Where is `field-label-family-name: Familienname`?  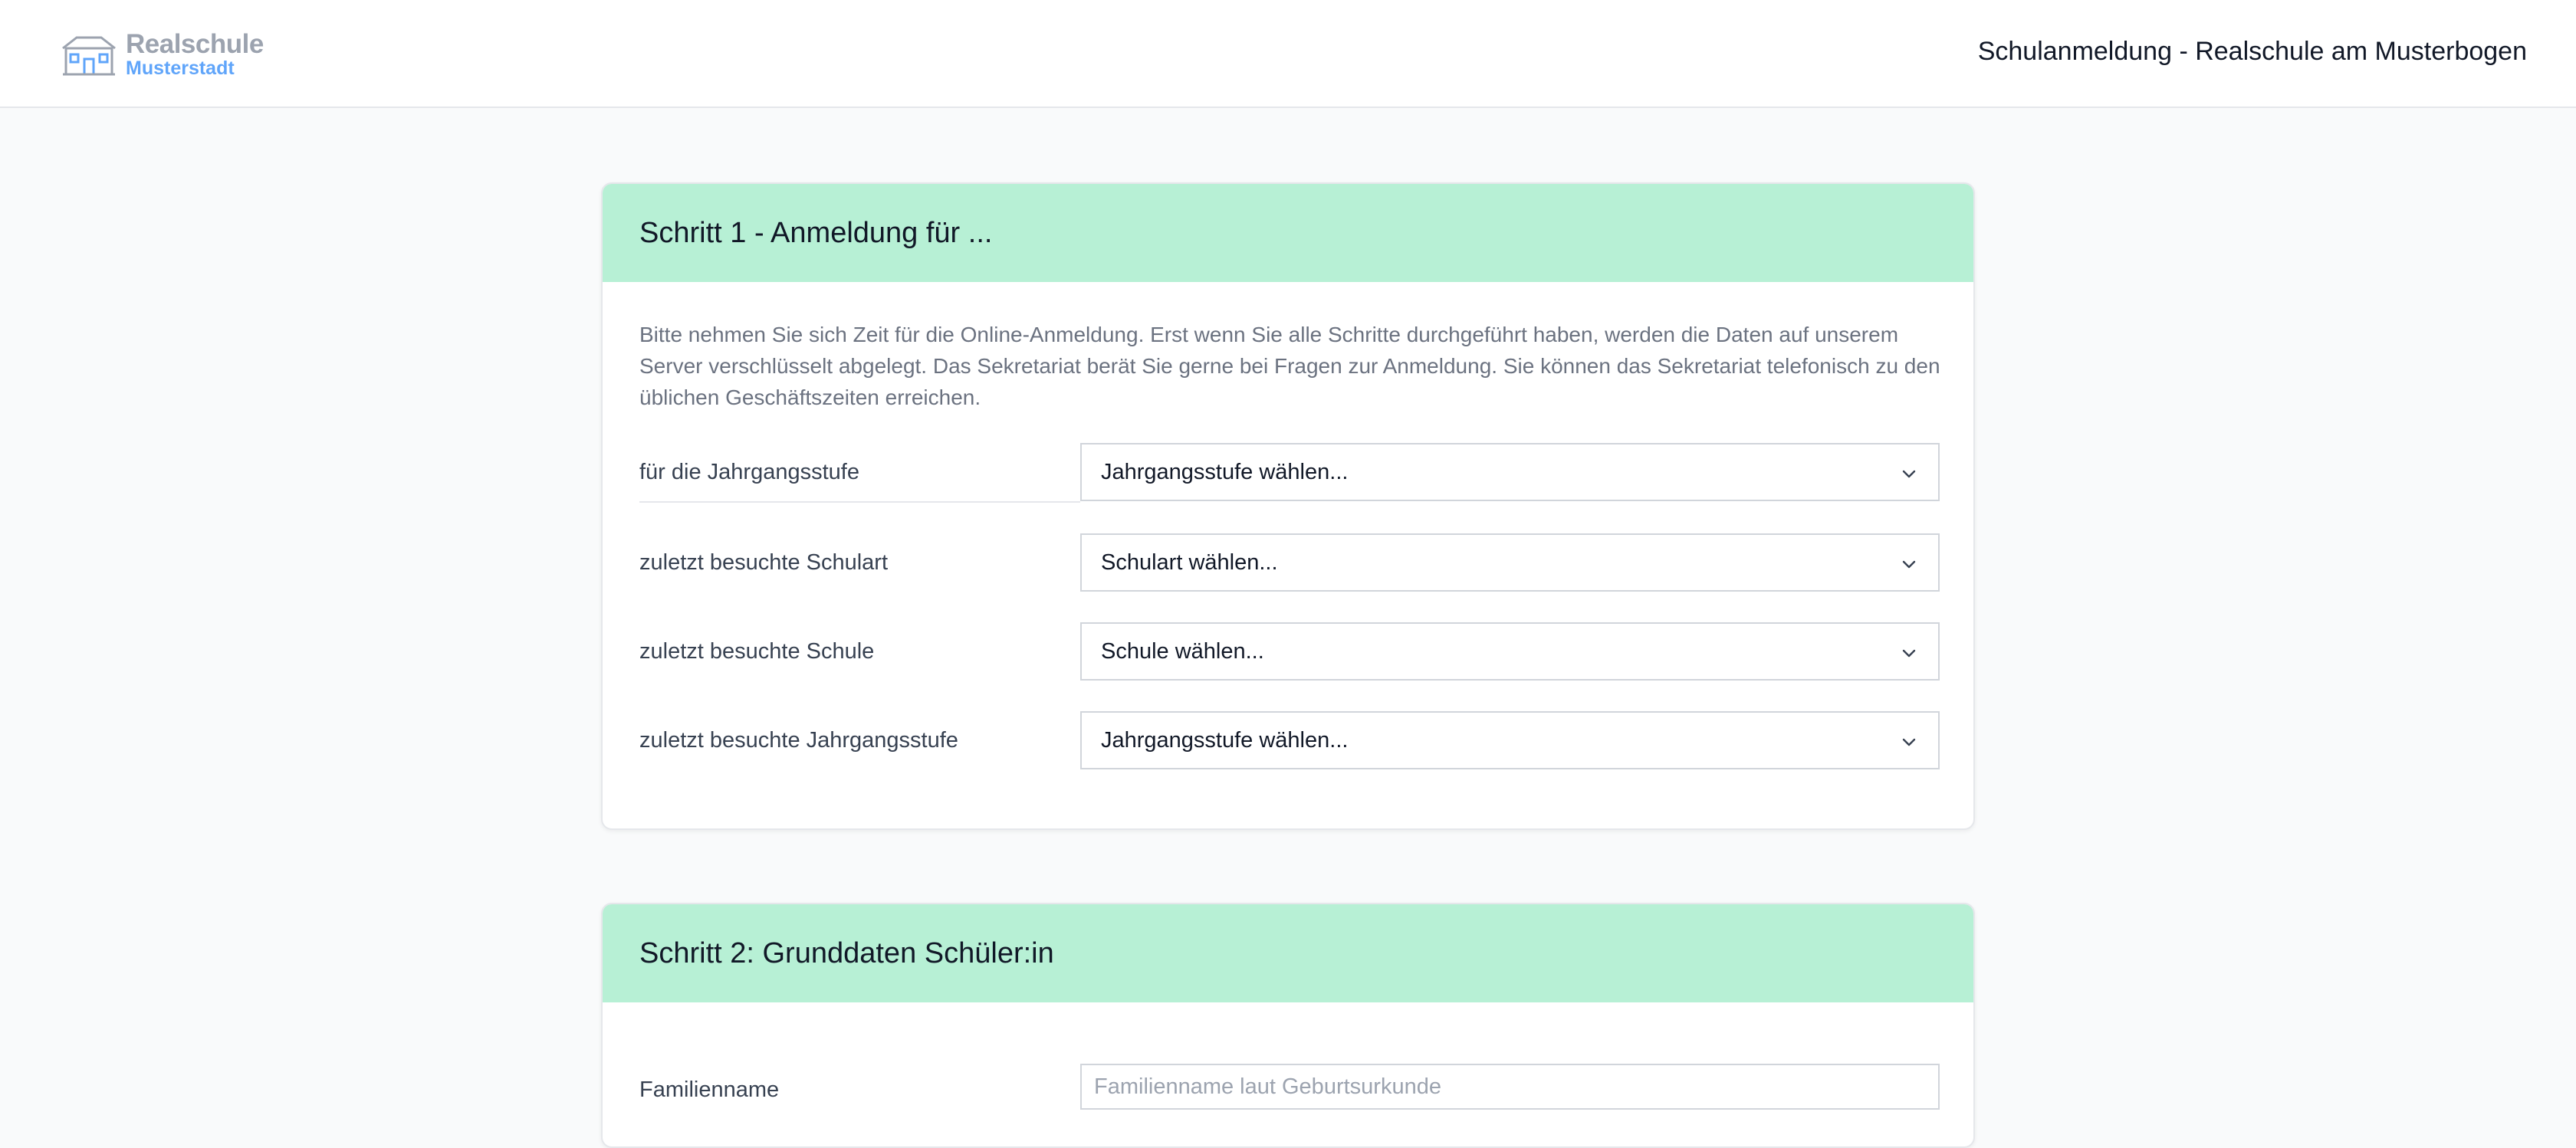
field-label-family-name: Familienname is located at coordinates (709, 1089).